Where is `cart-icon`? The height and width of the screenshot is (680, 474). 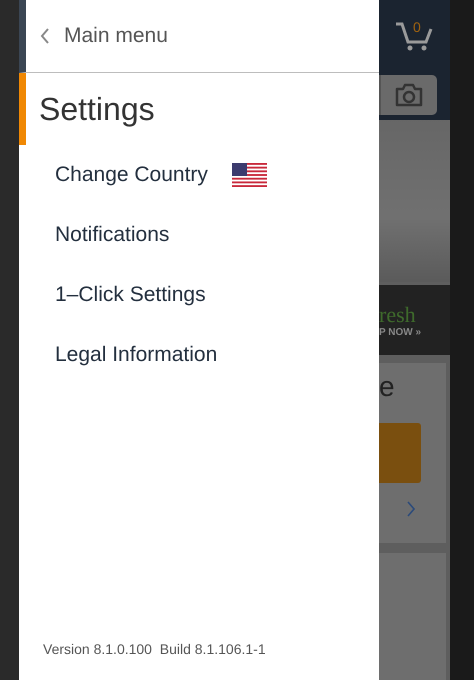
cart-icon is located at coordinates (414, 36).